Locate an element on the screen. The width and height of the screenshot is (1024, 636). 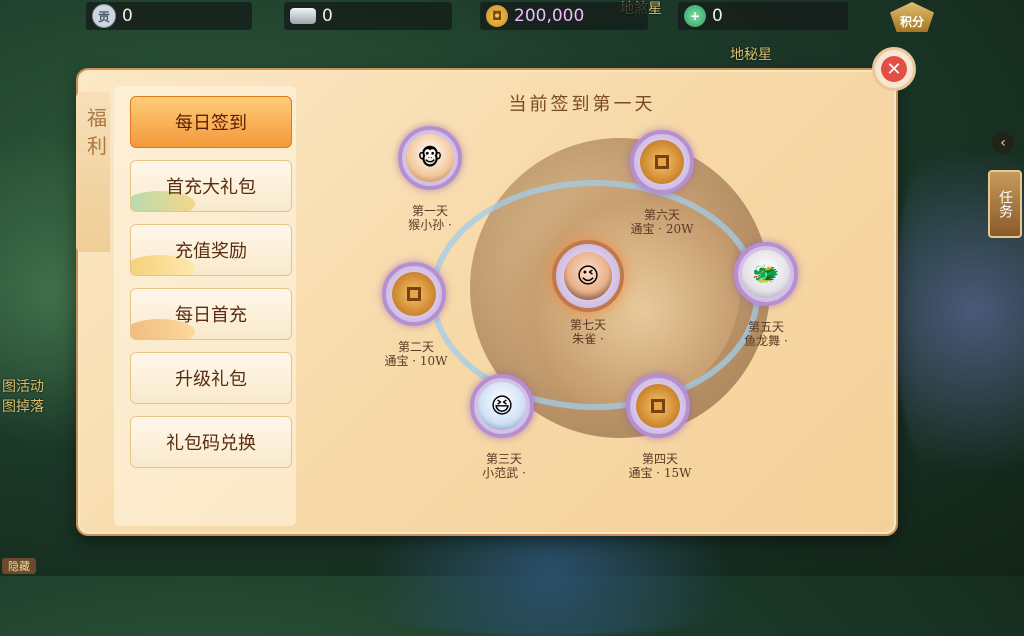
menu-label: 升级礼包 is located at coordinates (211, 379).